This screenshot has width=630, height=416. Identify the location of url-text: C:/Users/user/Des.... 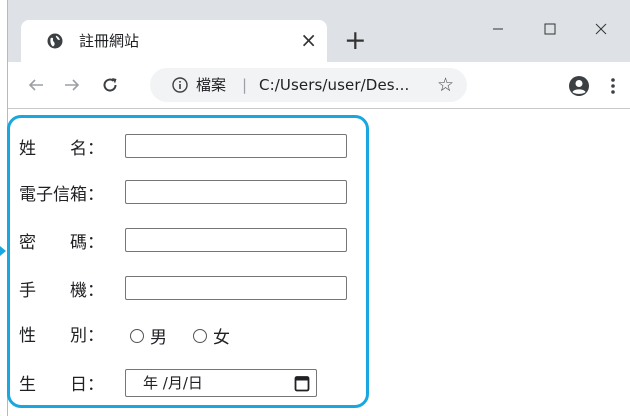
(334, 85).